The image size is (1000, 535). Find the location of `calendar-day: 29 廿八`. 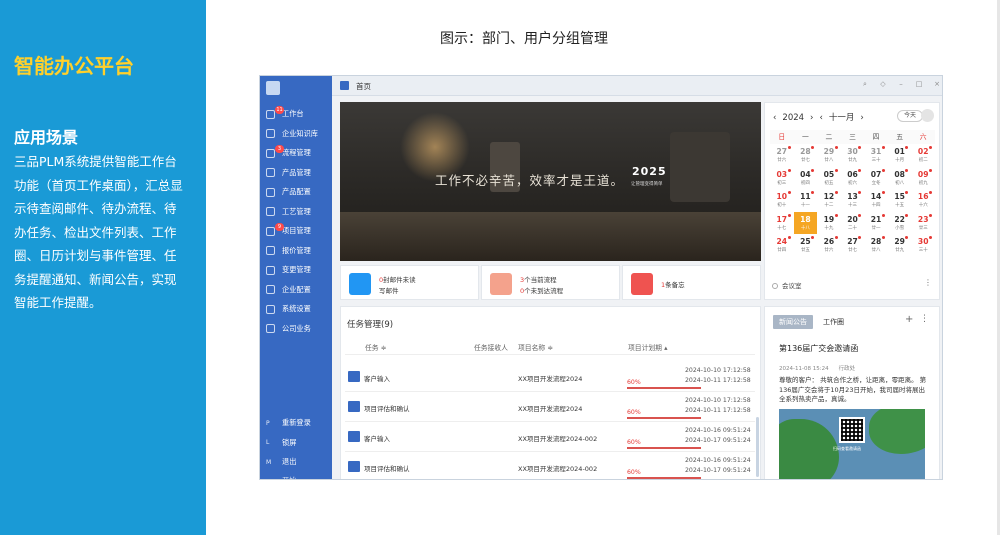

calendar-day: 29 廿八 is located at coordinates (829, 155).